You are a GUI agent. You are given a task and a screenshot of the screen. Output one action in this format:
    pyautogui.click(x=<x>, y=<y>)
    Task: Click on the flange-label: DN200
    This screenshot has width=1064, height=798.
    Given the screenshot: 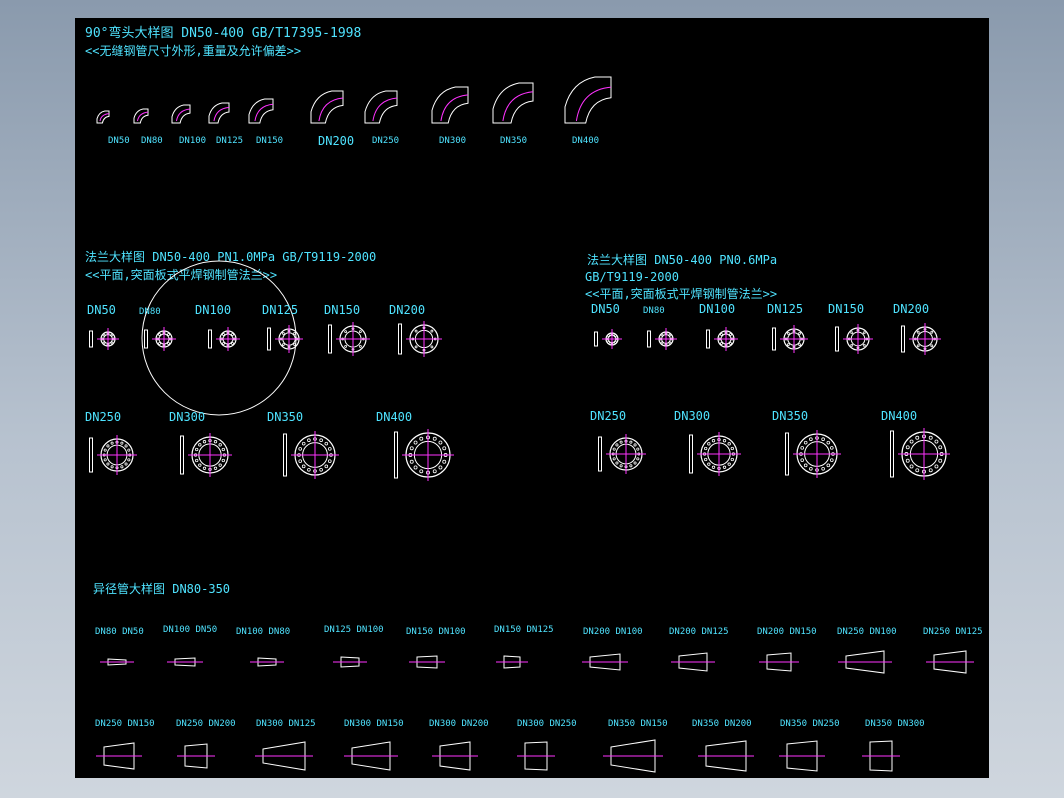 What is the action you would take?
    pyautogui.click(x=911, y=309)
    